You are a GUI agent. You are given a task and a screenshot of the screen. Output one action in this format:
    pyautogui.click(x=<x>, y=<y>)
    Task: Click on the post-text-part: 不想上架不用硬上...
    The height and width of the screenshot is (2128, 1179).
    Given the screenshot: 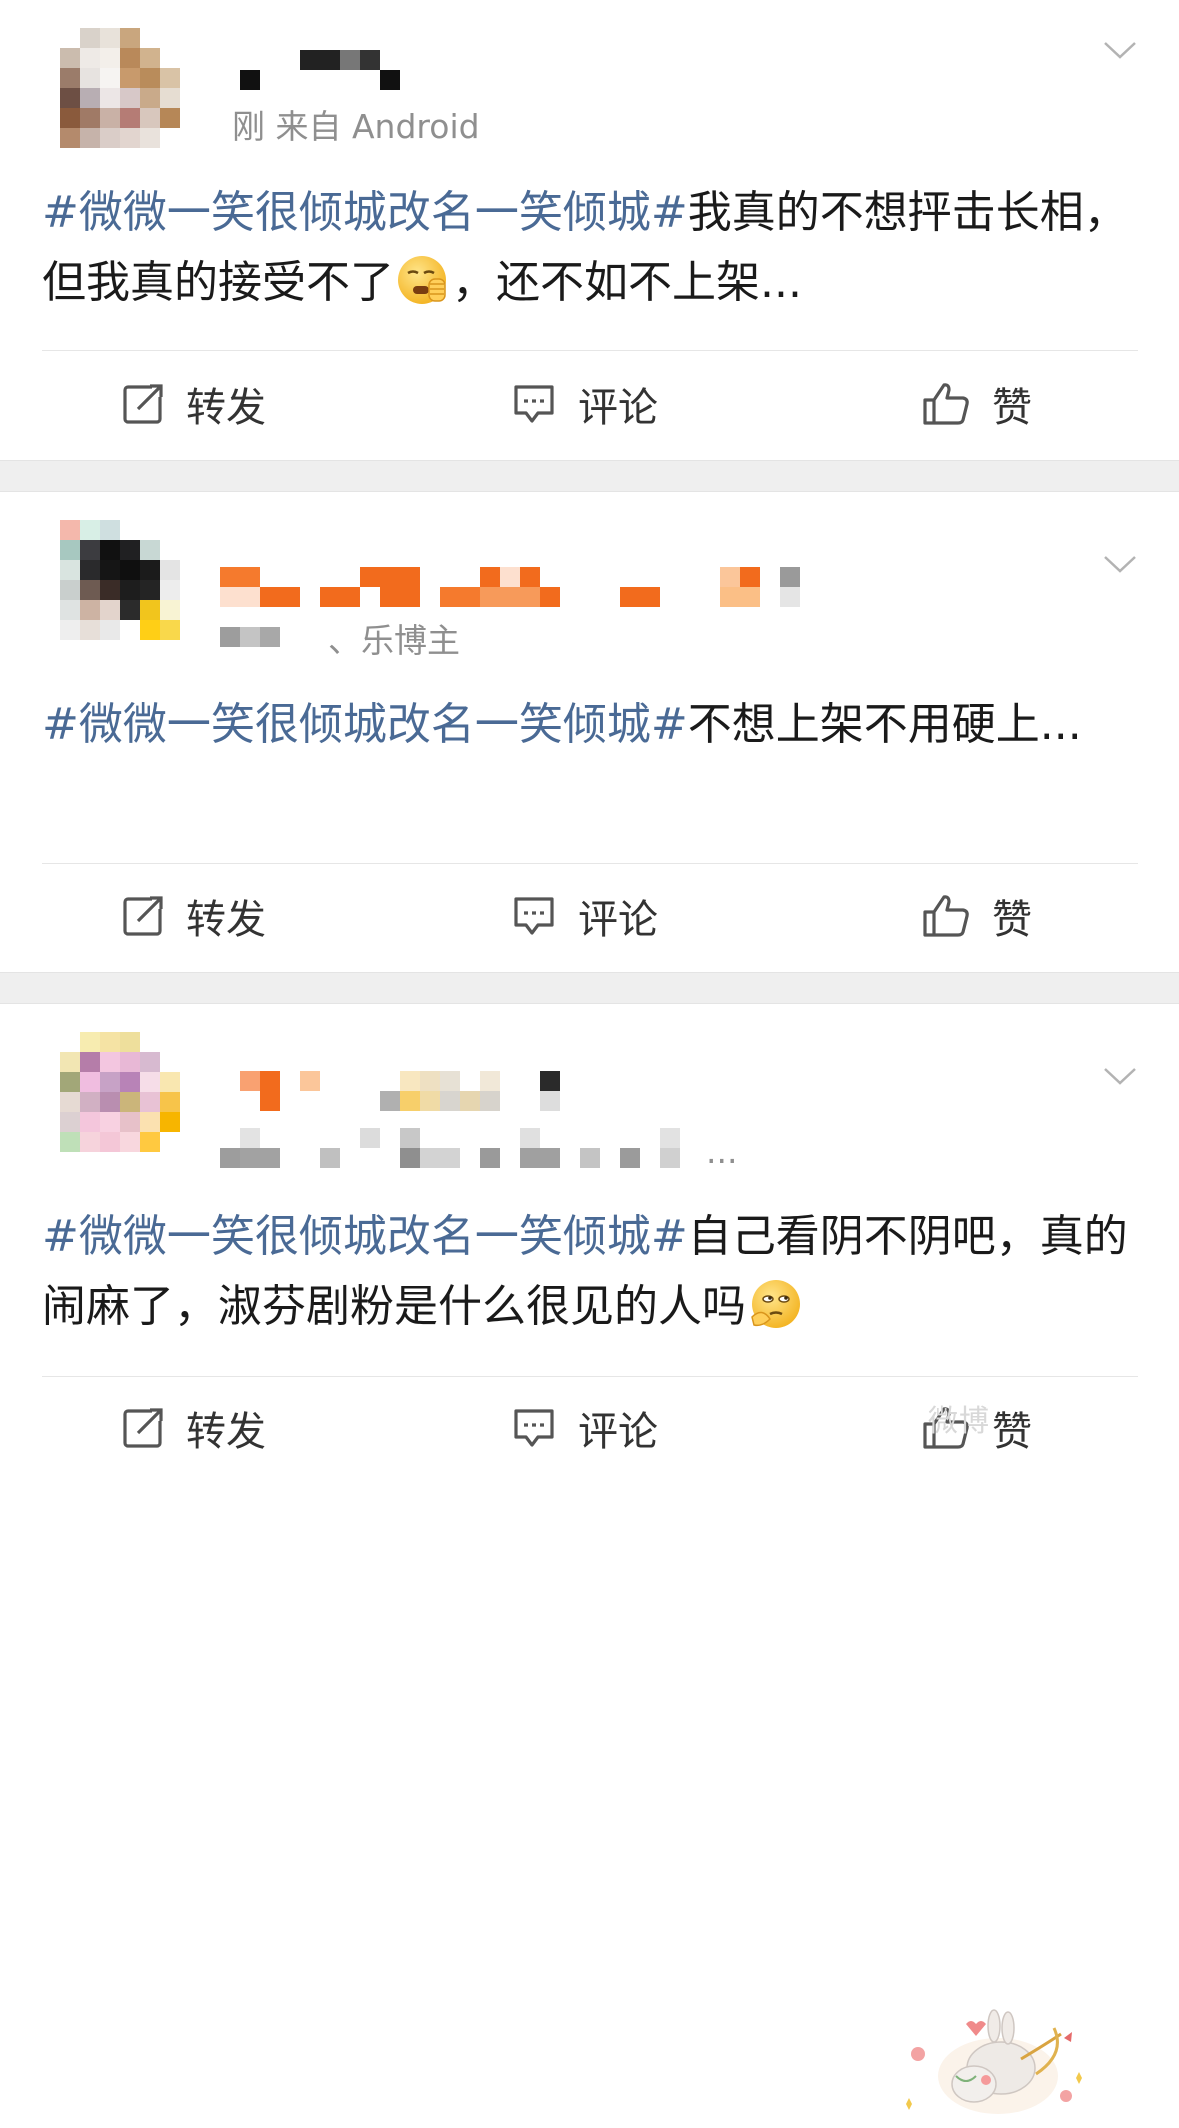 What is the action you would take?
    pyautogui.click(x=884, y=724)
    